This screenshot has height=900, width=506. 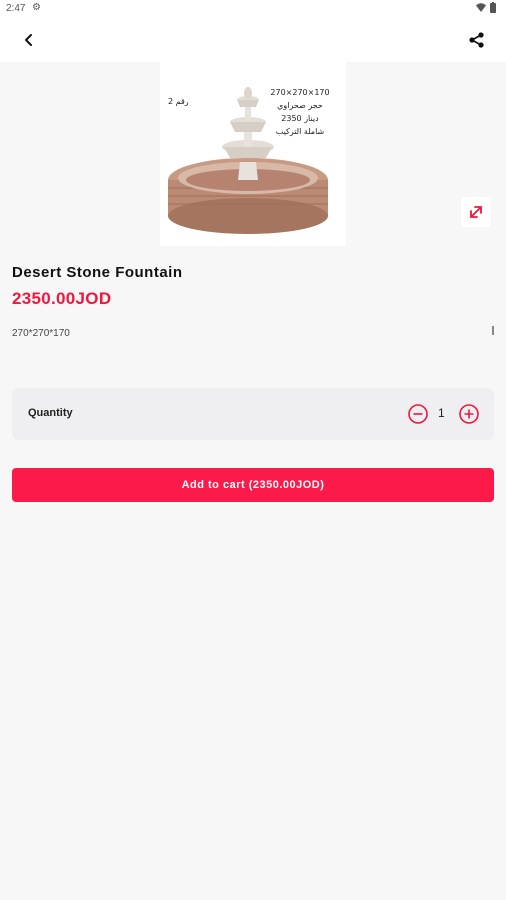 I want to click on status-icons, so click(x=486, y=7).